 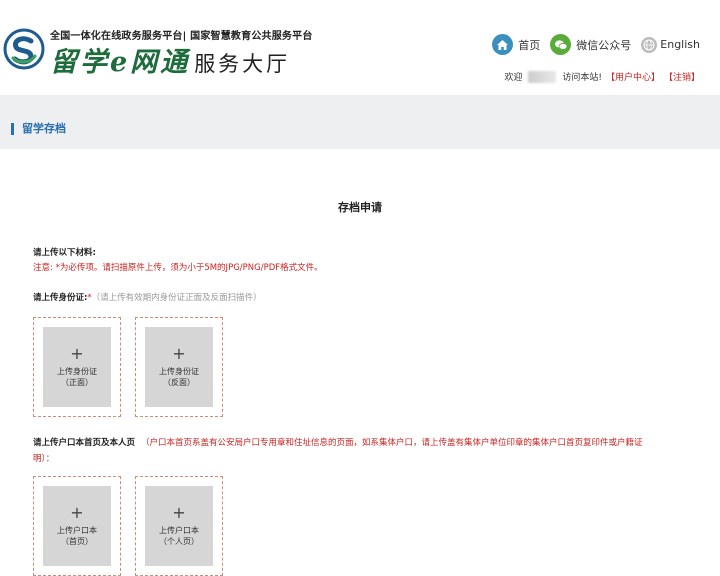 I want to click on page-title: 存档申请, so click(x=360, y=207).